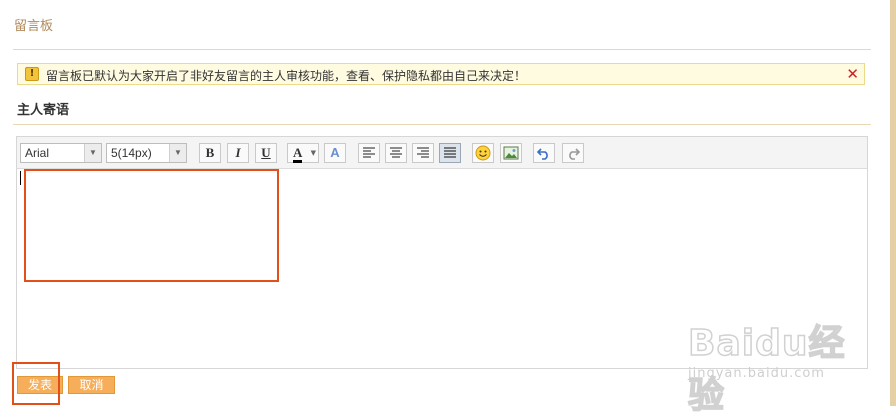 The height and width of the screenshot is (418, 896). I want to click on image-icon, so click(511, 153).